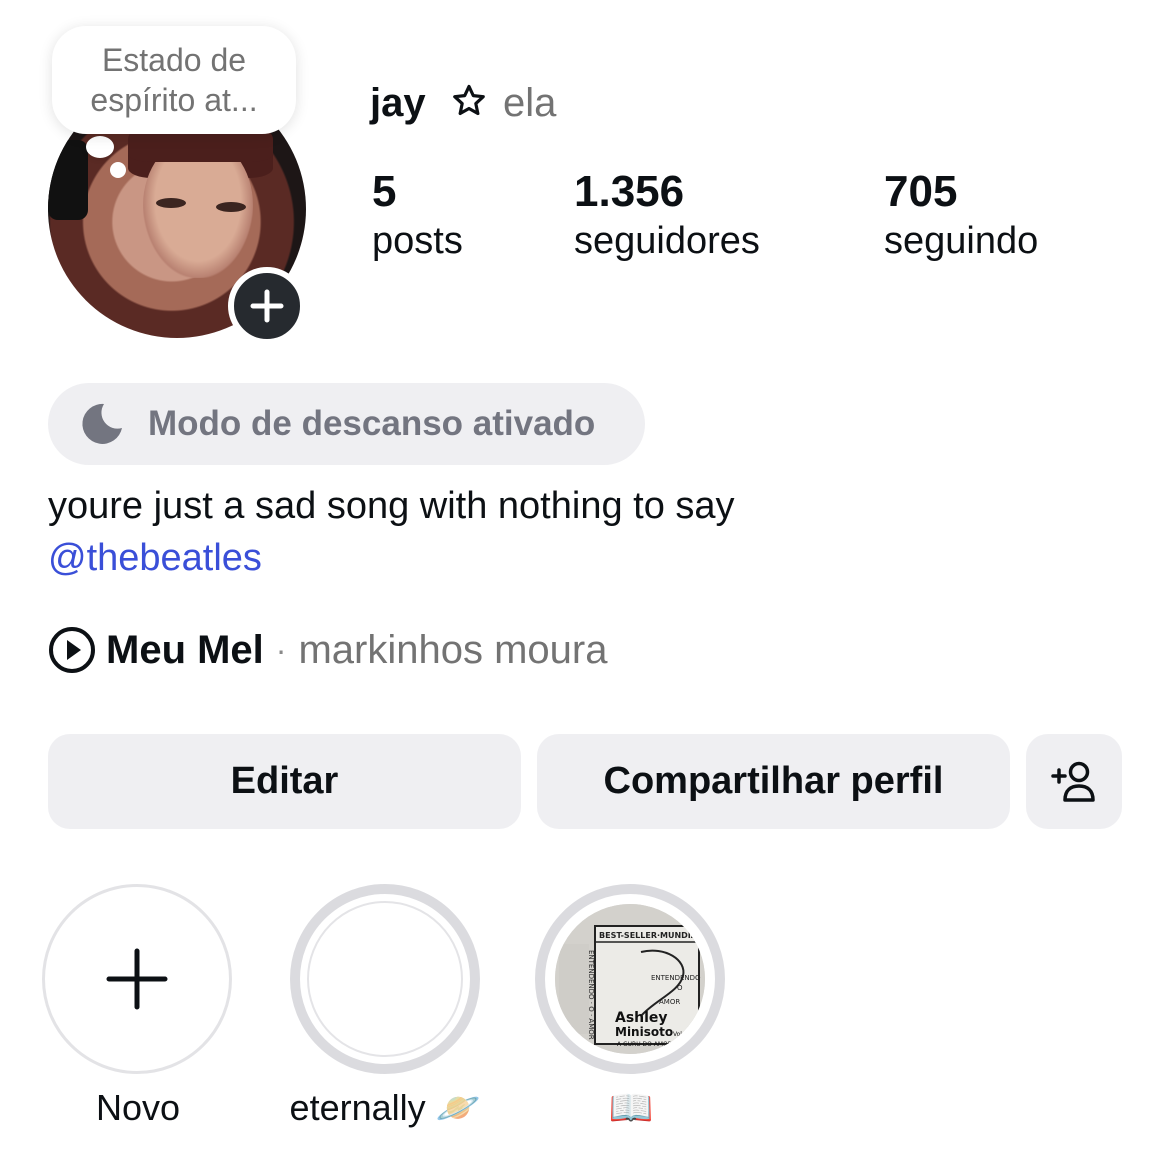 This screenshot has height=1164, width=1170. I want to click on stat-label: posts, so click(417, 241).